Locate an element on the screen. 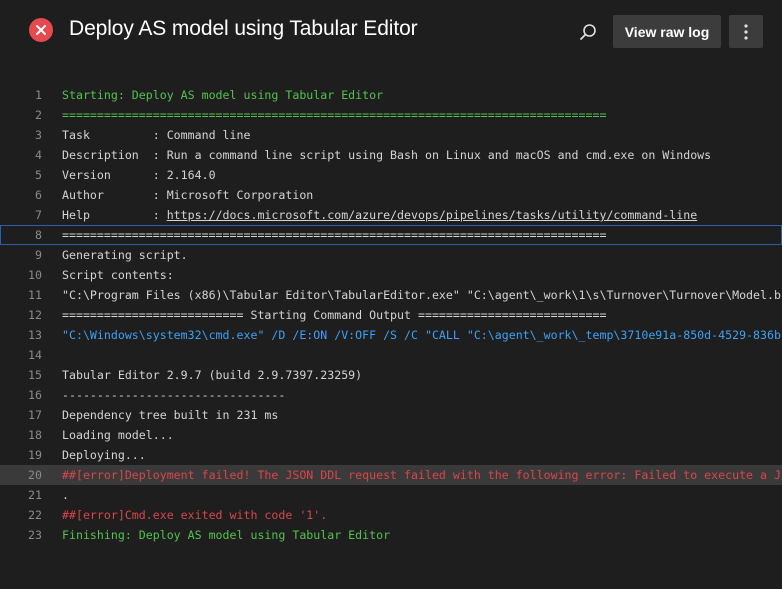 The image size is (782, 589). log-line: 10 Script contents: is located at coordinates (391, 275).